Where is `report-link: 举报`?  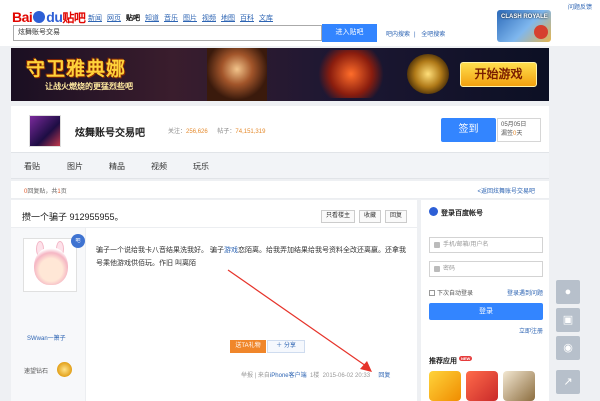
report-link: 举报 is located at coordinates (247, 376).